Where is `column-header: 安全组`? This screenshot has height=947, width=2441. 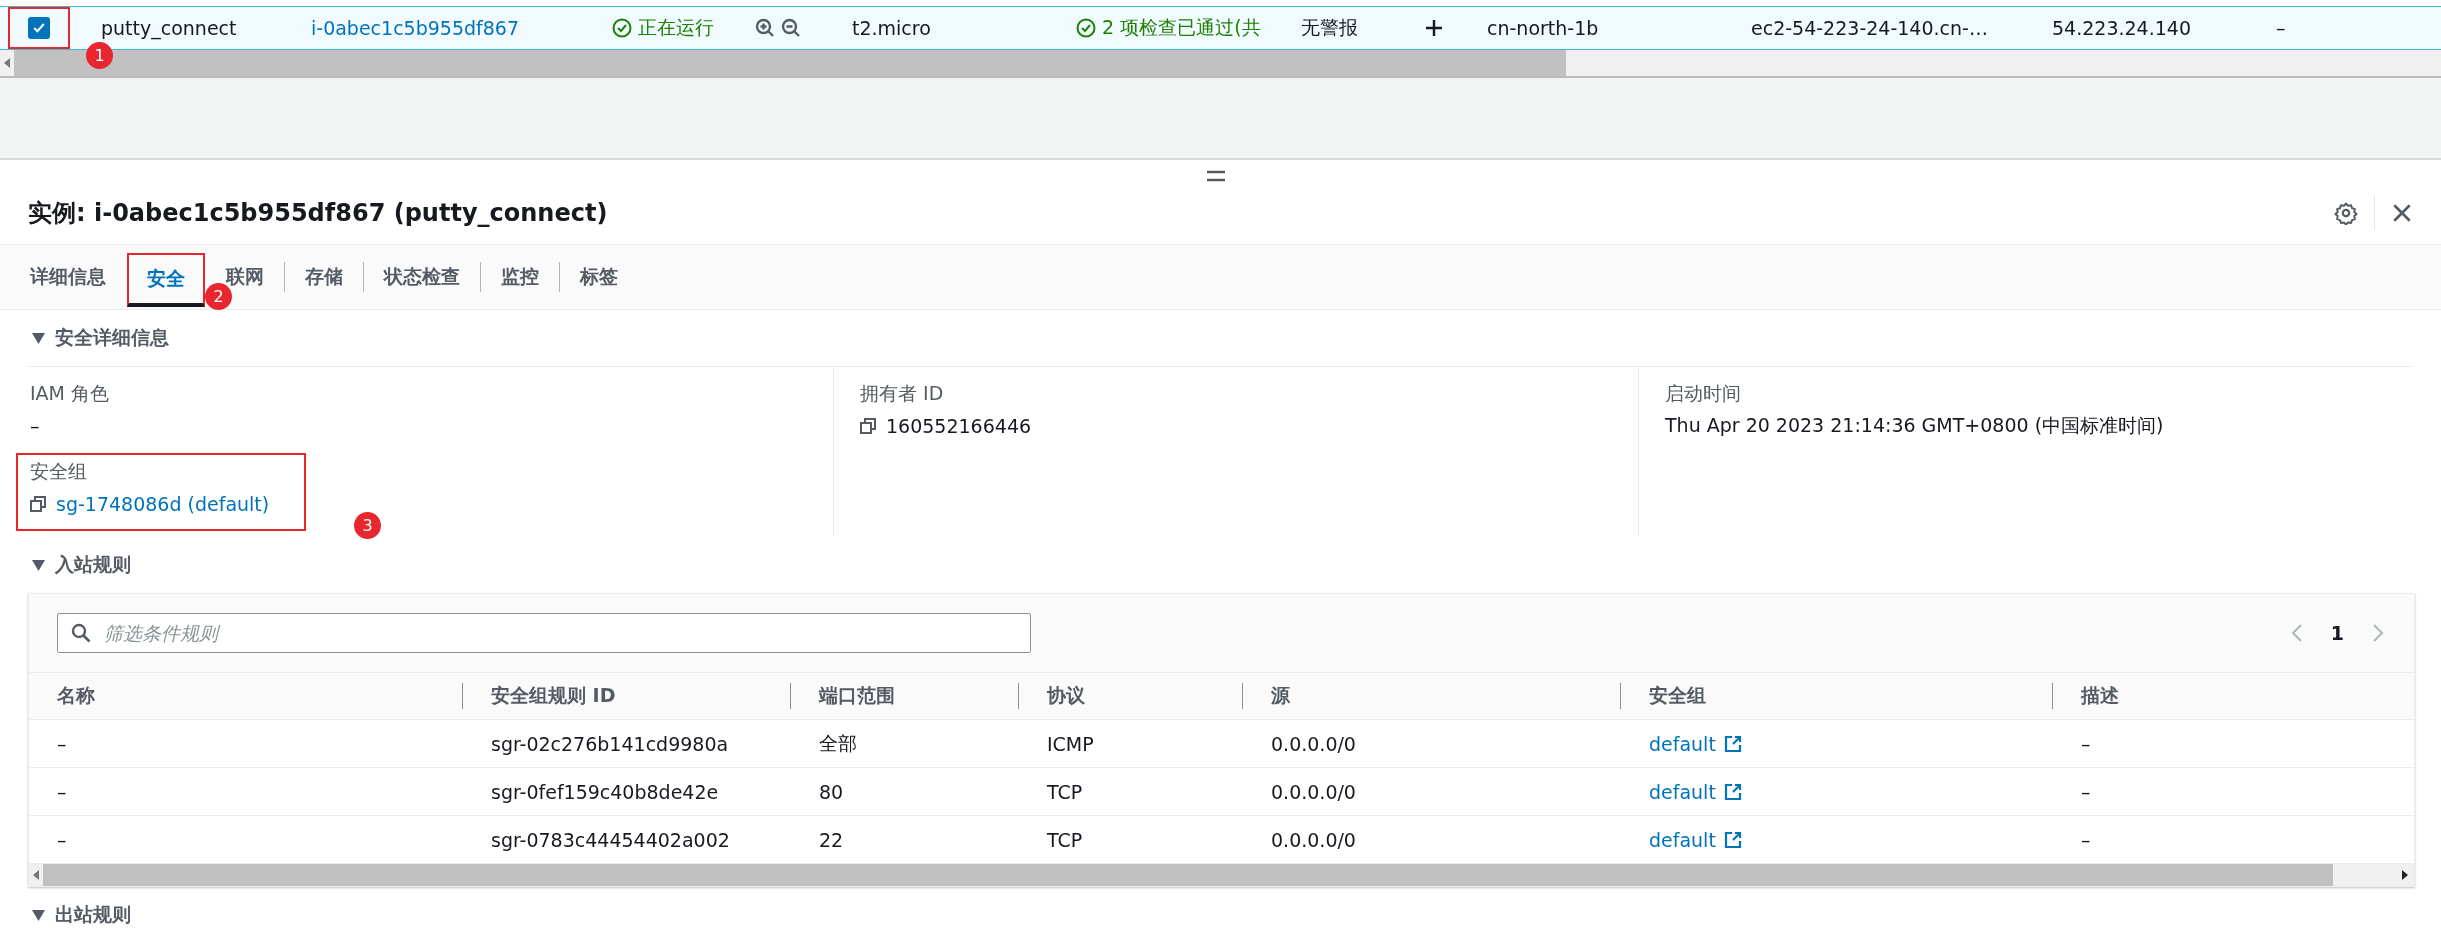
column-header: 安全组 is located at coordinates (1677, 696).